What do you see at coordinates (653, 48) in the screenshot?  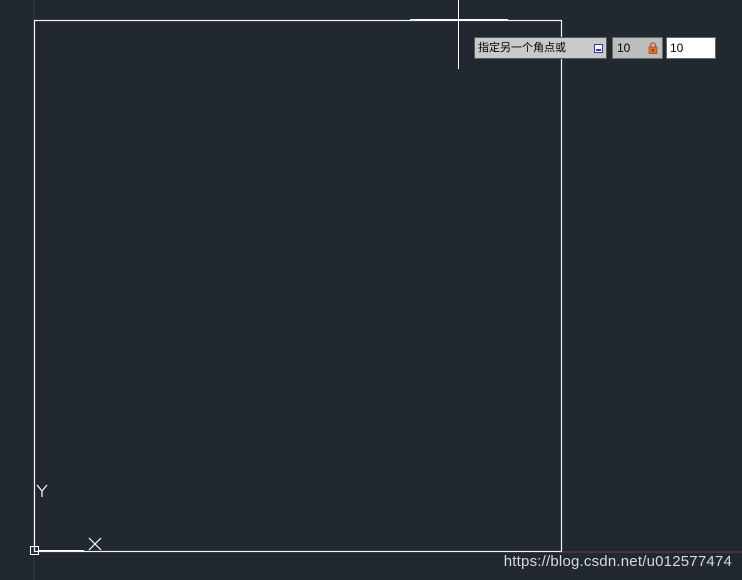 I see `lock-icon` at bounding box center [653, 48].